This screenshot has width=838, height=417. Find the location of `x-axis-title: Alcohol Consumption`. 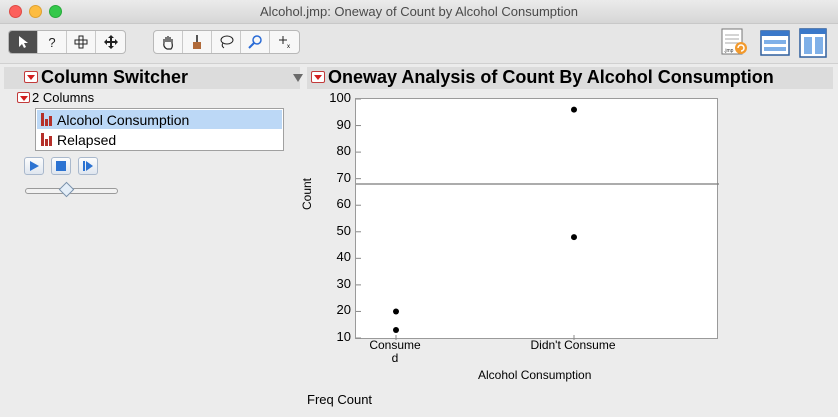

x-axis-title: Alcohol Consumption is located at coordinates (535, 375).